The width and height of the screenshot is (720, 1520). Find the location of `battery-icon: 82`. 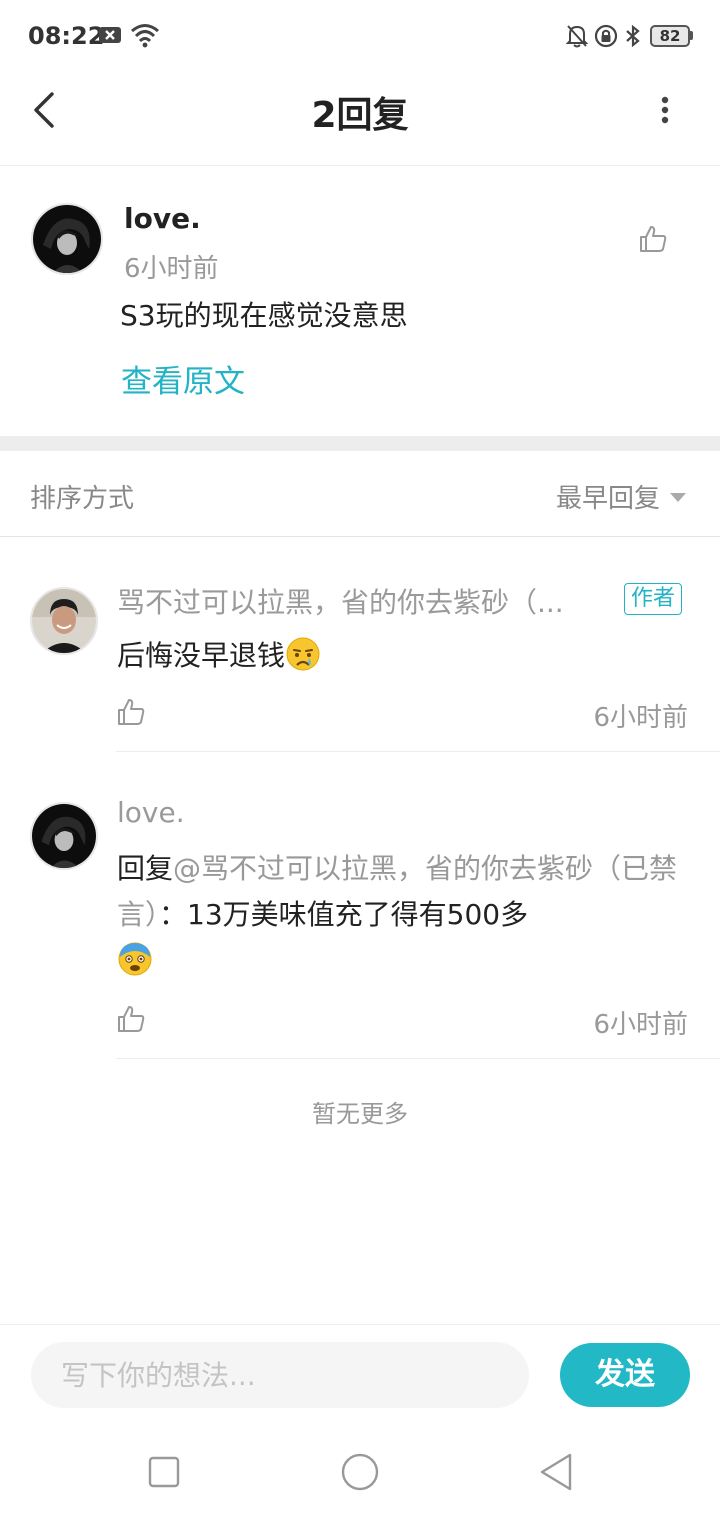

battery-icon: 82 is located at coordinates (670, 36).